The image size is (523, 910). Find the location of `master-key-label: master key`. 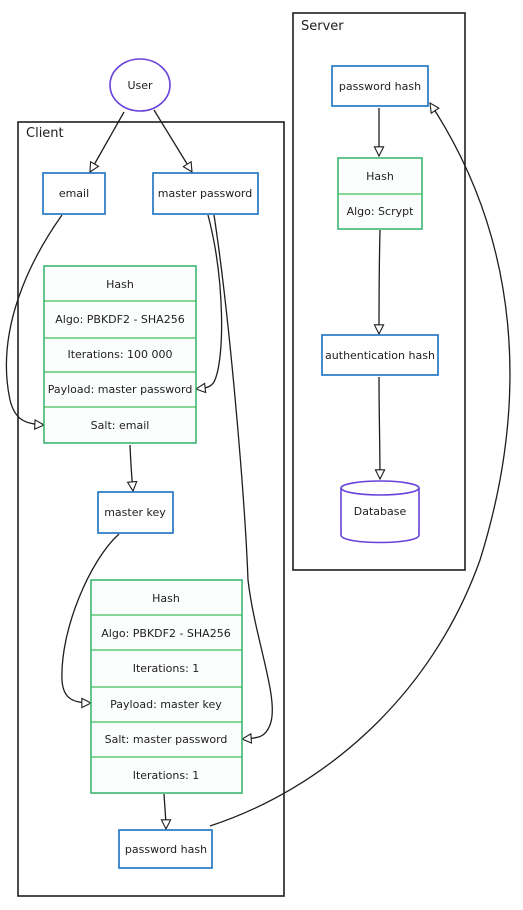

master-key-label: master key is located at coordinates (135, 512).